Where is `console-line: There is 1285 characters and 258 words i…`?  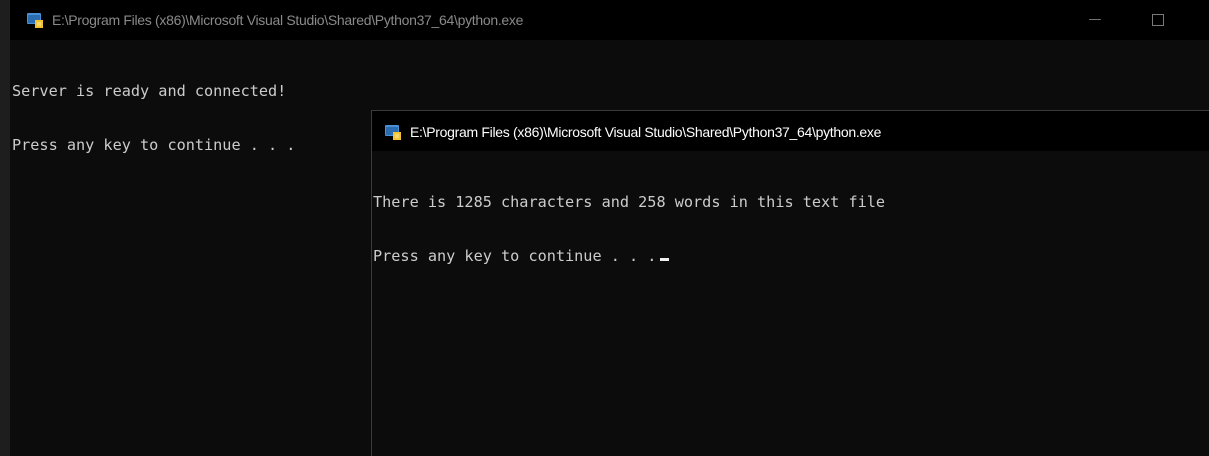
console-line: There is 1285 characters and 258 words i… is located at coordinates (629, 202).